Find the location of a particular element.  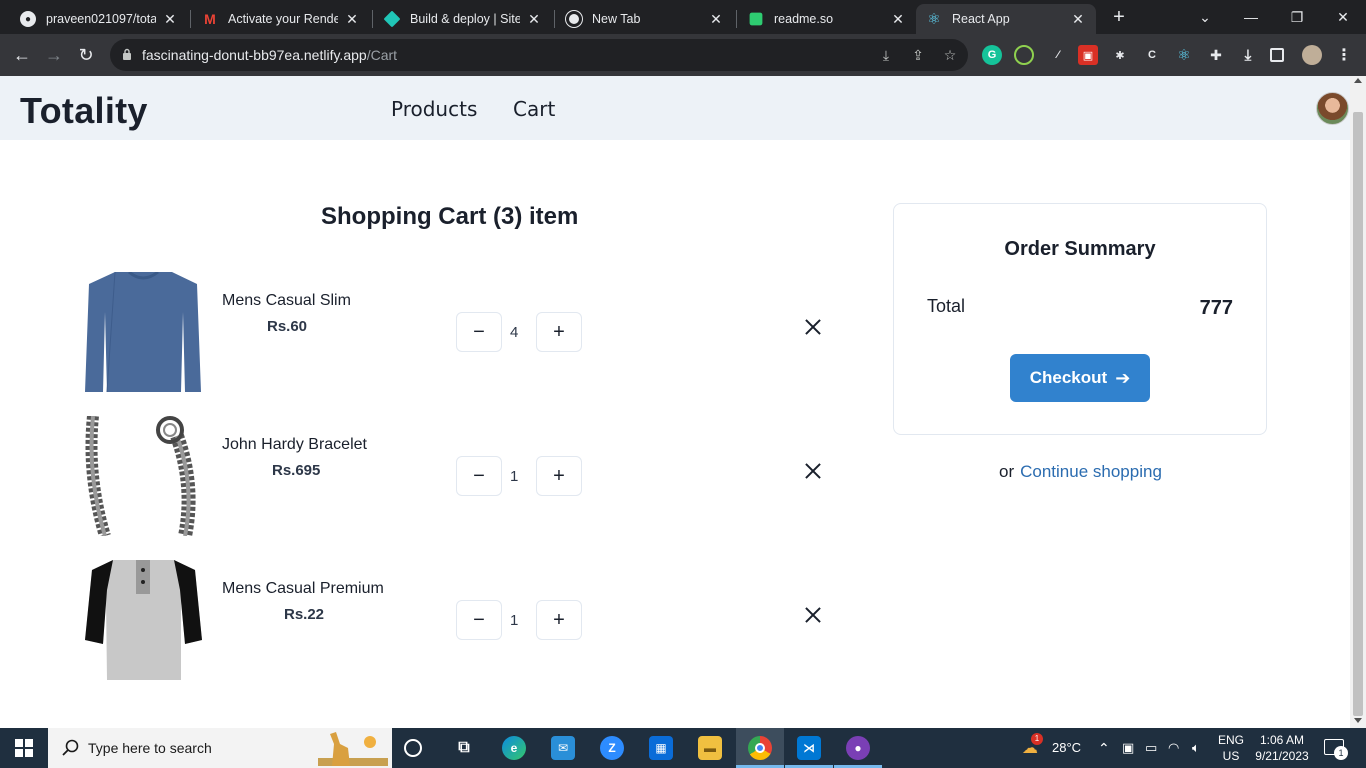

weather-temperature: 28°C is located at coordinates (1066, 747).